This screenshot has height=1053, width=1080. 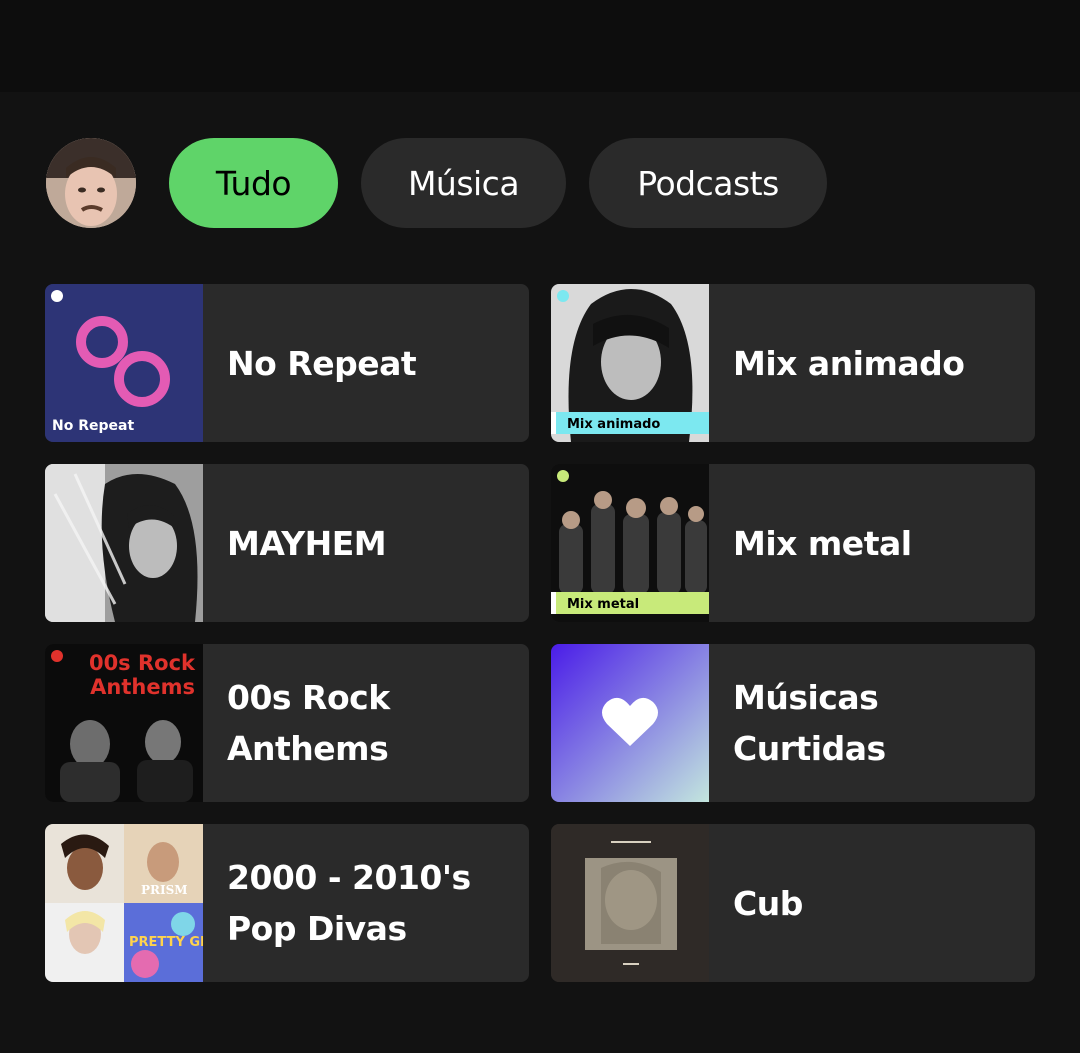 I want to click on shortcut-title: Mix animado, so click(x=849, y=363).